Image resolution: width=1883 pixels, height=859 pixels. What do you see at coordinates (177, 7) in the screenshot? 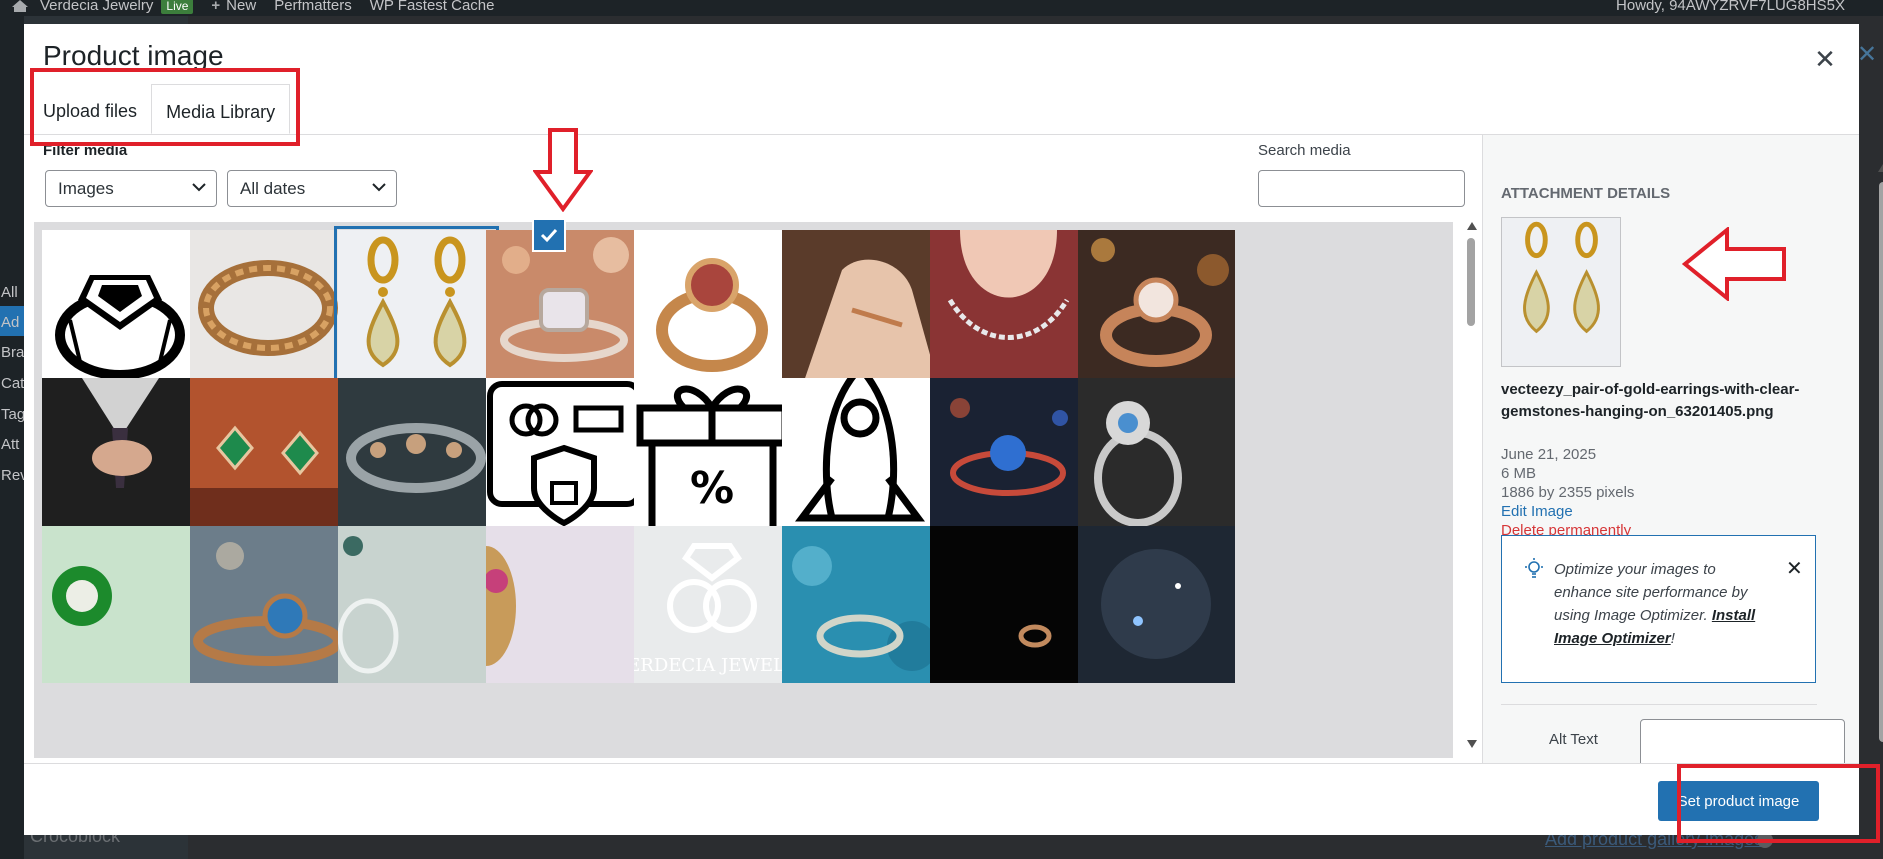
I see `live-badge: Live` at bounding box center [177, 7].